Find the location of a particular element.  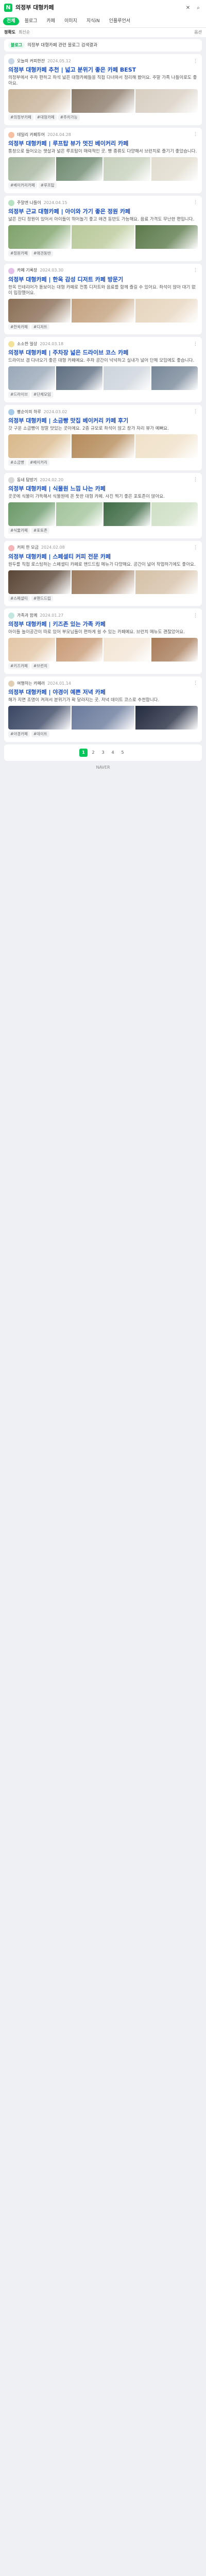

post-tag: #베이커리 is located at coordinates (38, 463).